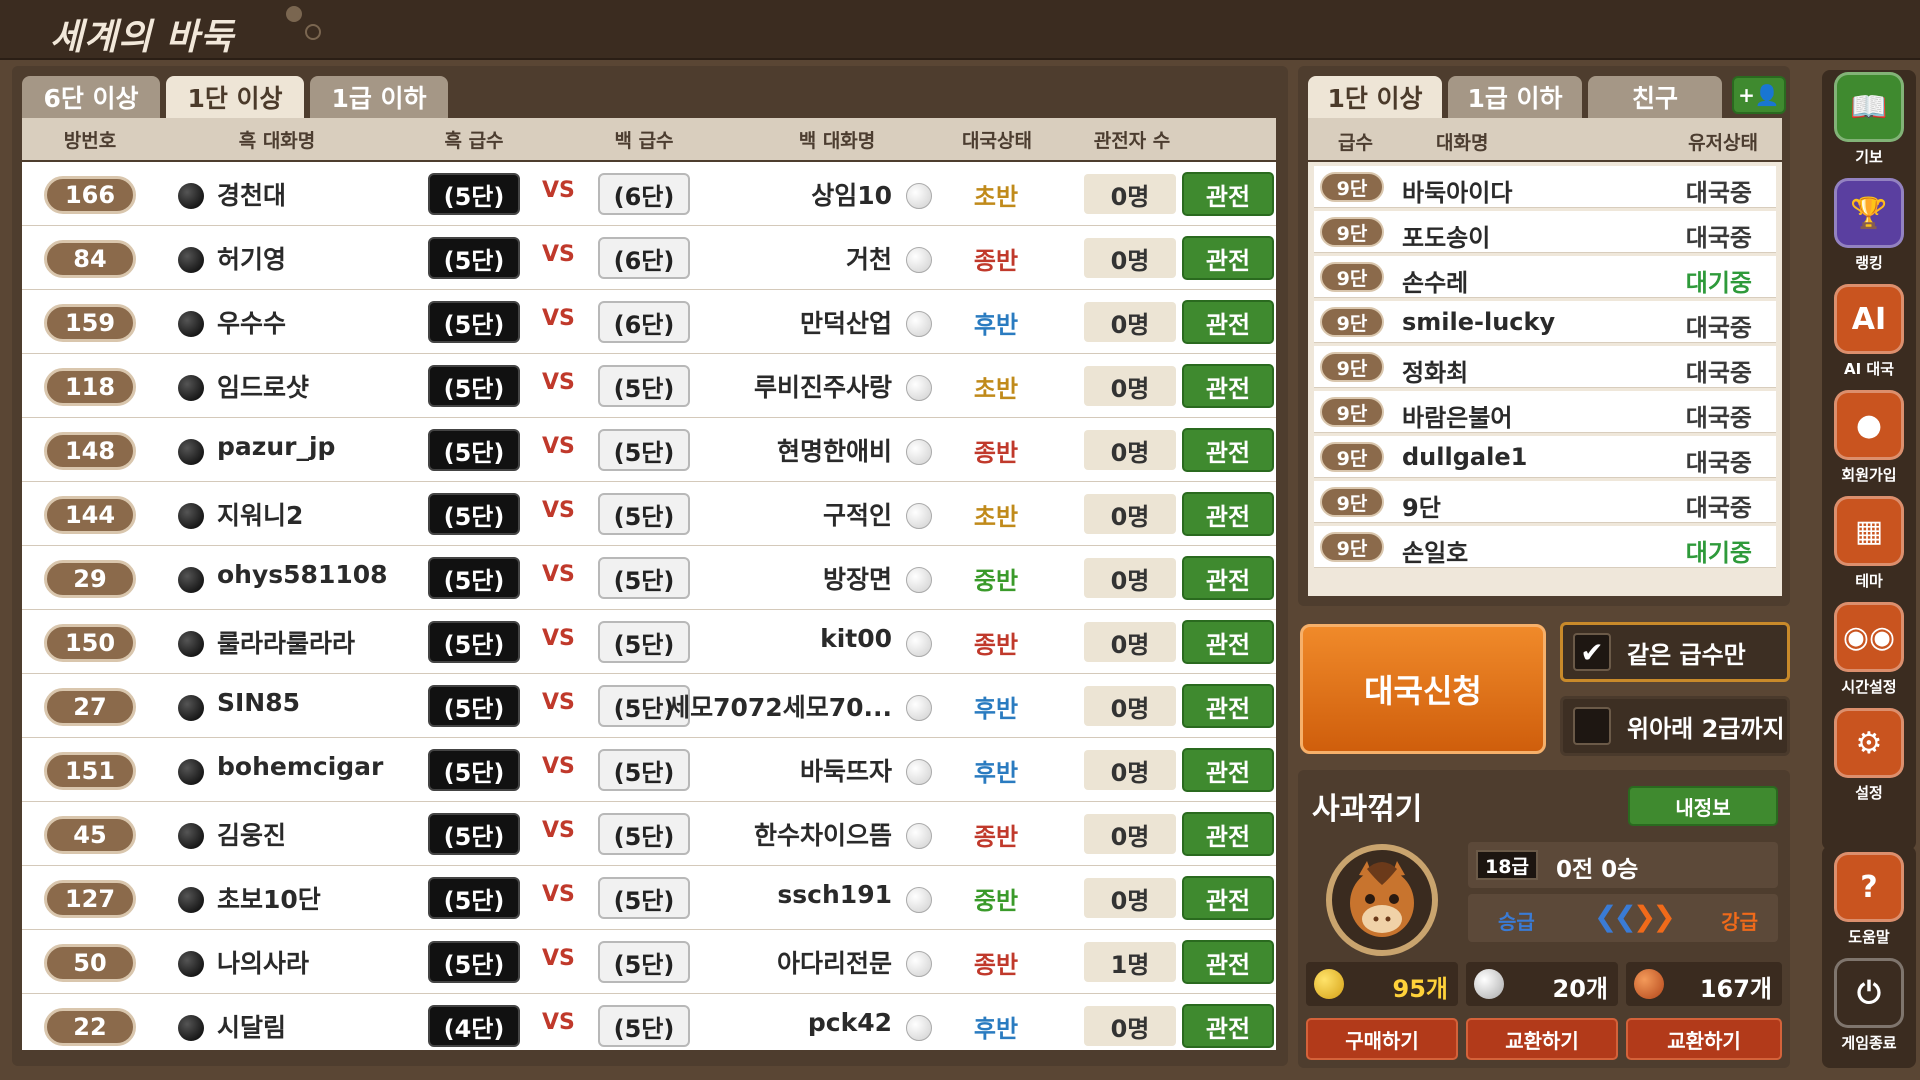  I want to click on exchange-silver-button: 교환하기, so click(1542, 1039).